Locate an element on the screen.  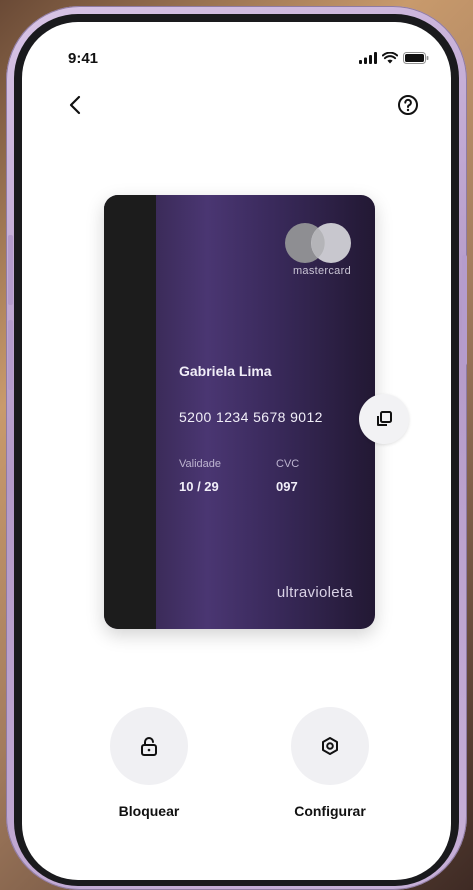
help-button is located at coordinates (408, 105).